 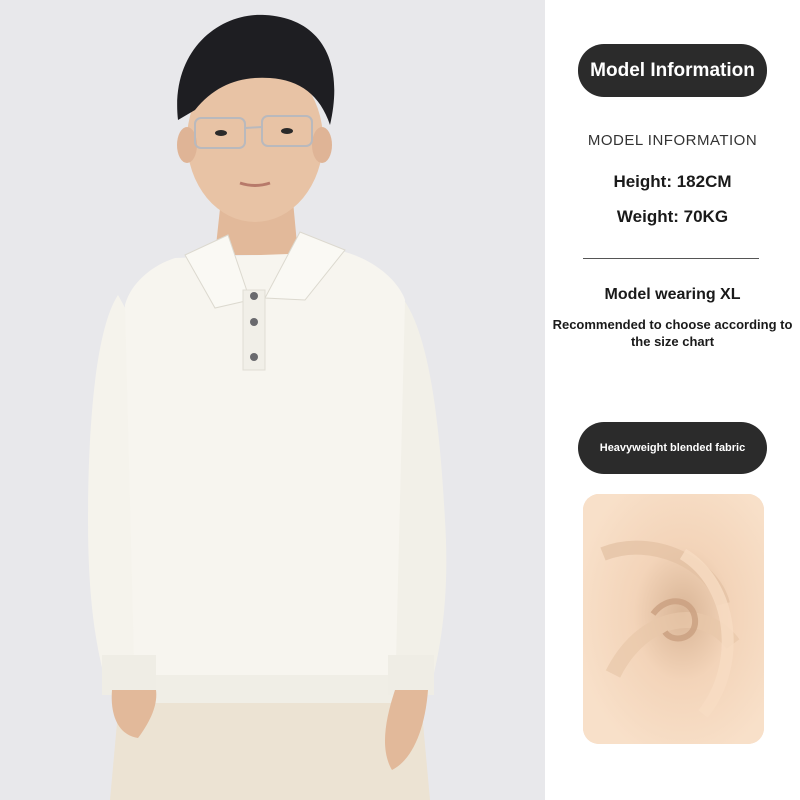 I want to click on section-label: MODEL INFORMATION, so click(x=672, y=140).